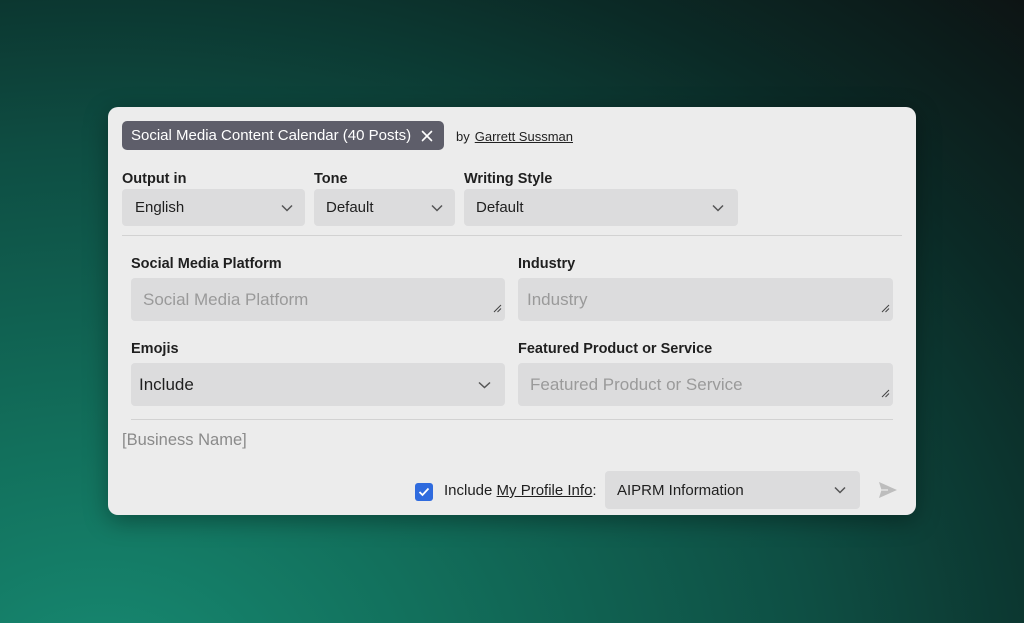  I want to click on writing-style-label: Writing Style, so click(508, 179).